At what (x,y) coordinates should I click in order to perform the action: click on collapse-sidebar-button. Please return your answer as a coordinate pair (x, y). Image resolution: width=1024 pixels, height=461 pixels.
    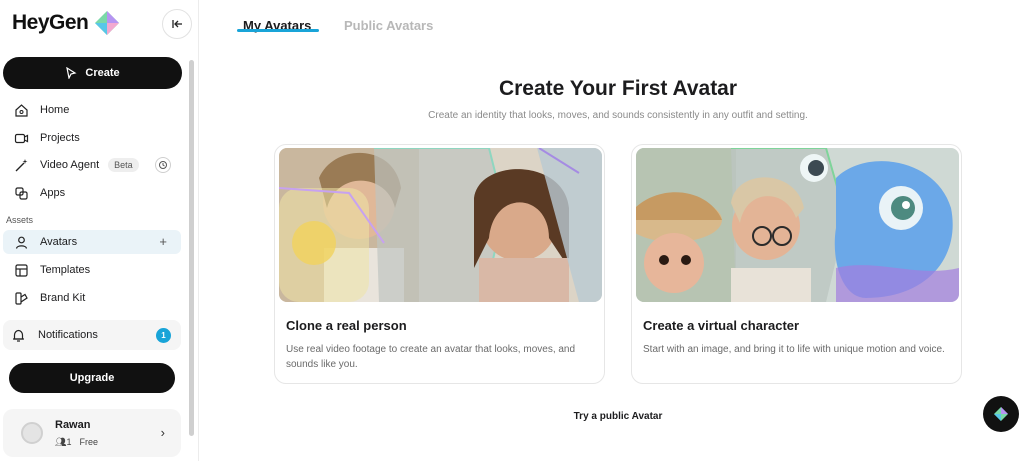
    Looking at the image, I should click on (177, 24).